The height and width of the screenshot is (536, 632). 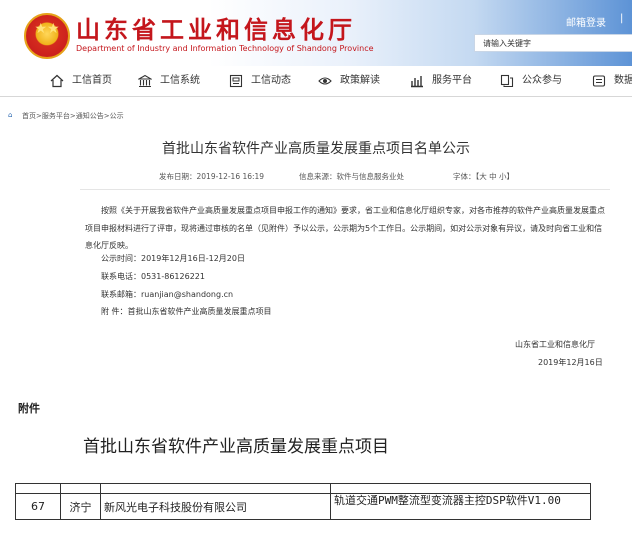 I want to click on contact-email: 联系邮箱：ruanjian@shandong.cn, so click(x=167, y=294).